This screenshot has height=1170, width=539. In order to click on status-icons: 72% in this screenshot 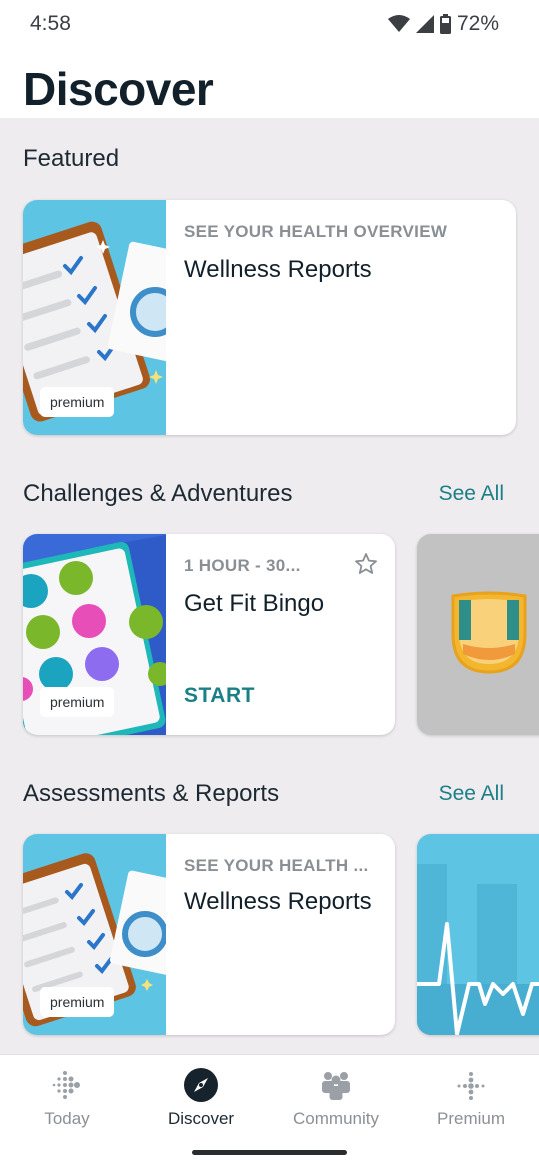, I will do `click(443, 24)`.